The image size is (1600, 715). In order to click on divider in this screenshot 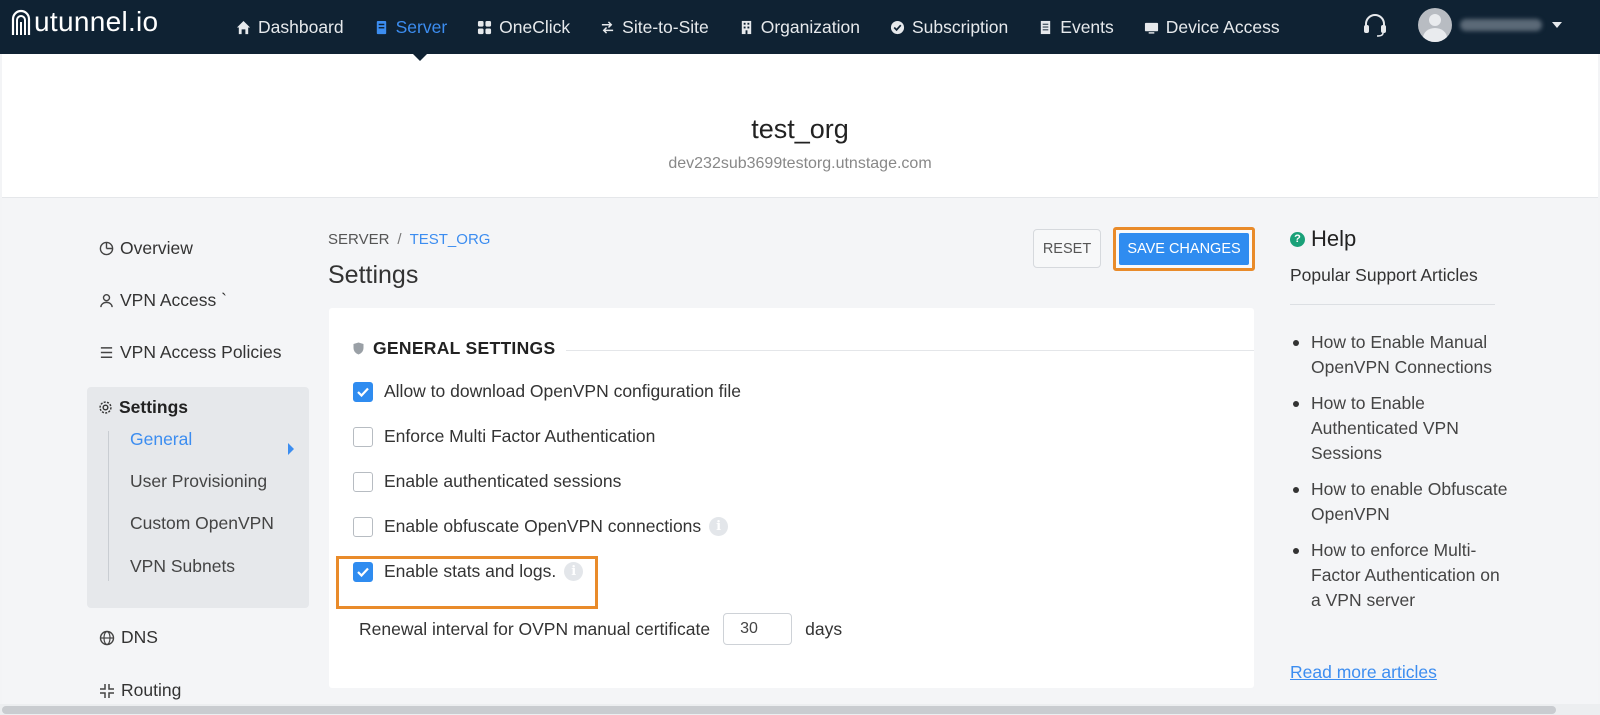, I will do `click(910, 350)`.